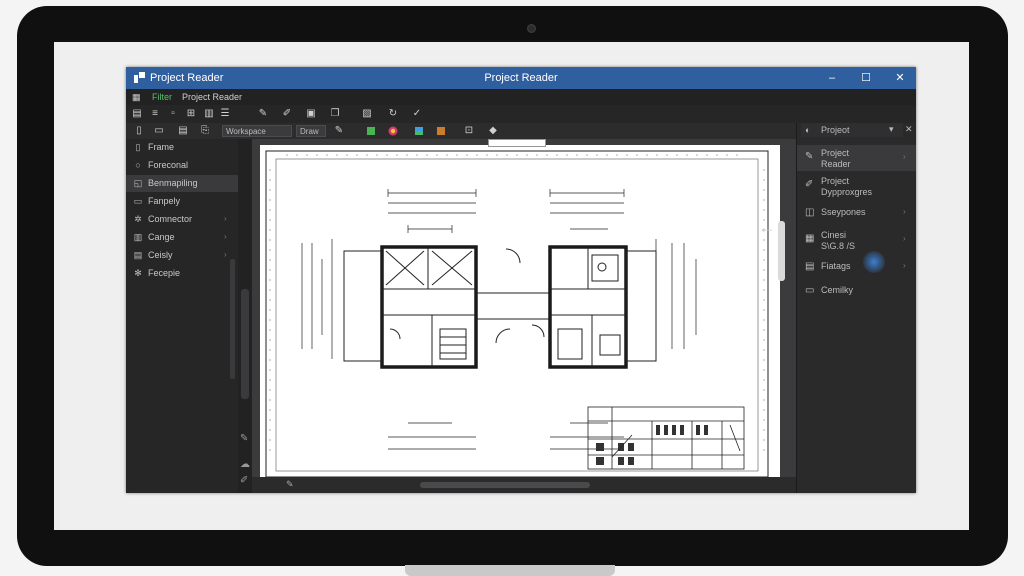  Describe the element at coordinates (182, 147) in the screenshot. I see `sidebar-item-frame: ▯ Frame` at that location.